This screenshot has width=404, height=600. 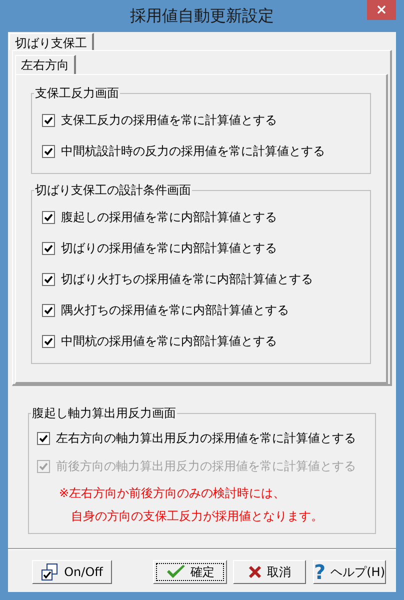 What do you see at coordinates (104, 413) in the screenshot?
I see `group-title: 腹起し軸力算出用反力画面` at bounding box center [104, 413].